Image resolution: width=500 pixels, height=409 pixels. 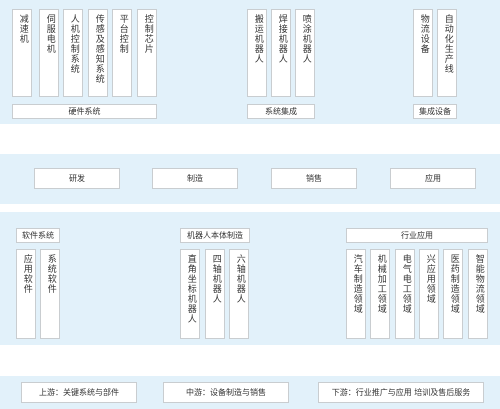 I want to click on equipment-item-0: 物流设备, so click(x=423, y=53).